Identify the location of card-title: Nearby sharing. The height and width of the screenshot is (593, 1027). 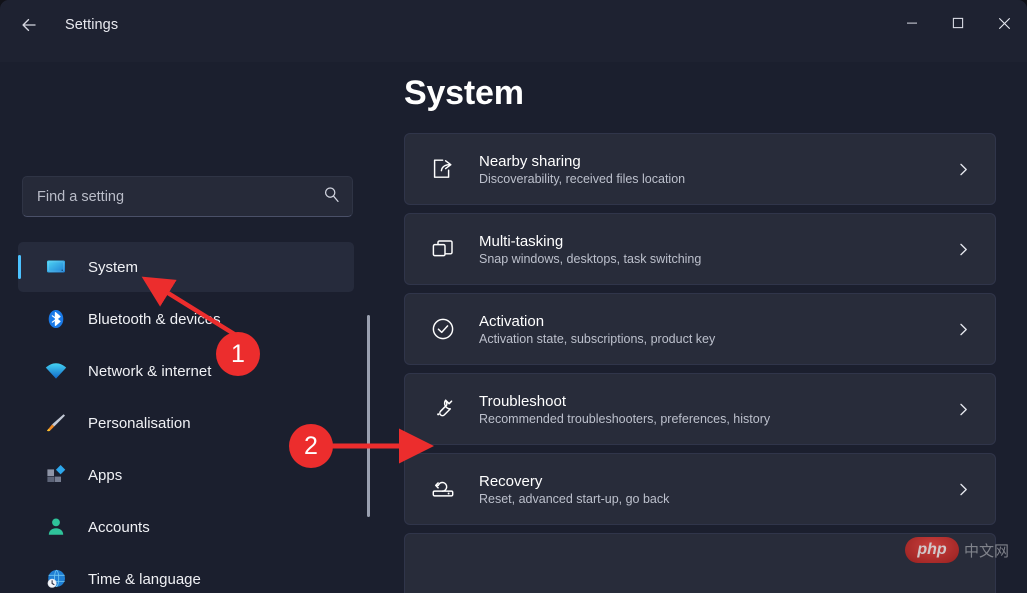
(530, 161).